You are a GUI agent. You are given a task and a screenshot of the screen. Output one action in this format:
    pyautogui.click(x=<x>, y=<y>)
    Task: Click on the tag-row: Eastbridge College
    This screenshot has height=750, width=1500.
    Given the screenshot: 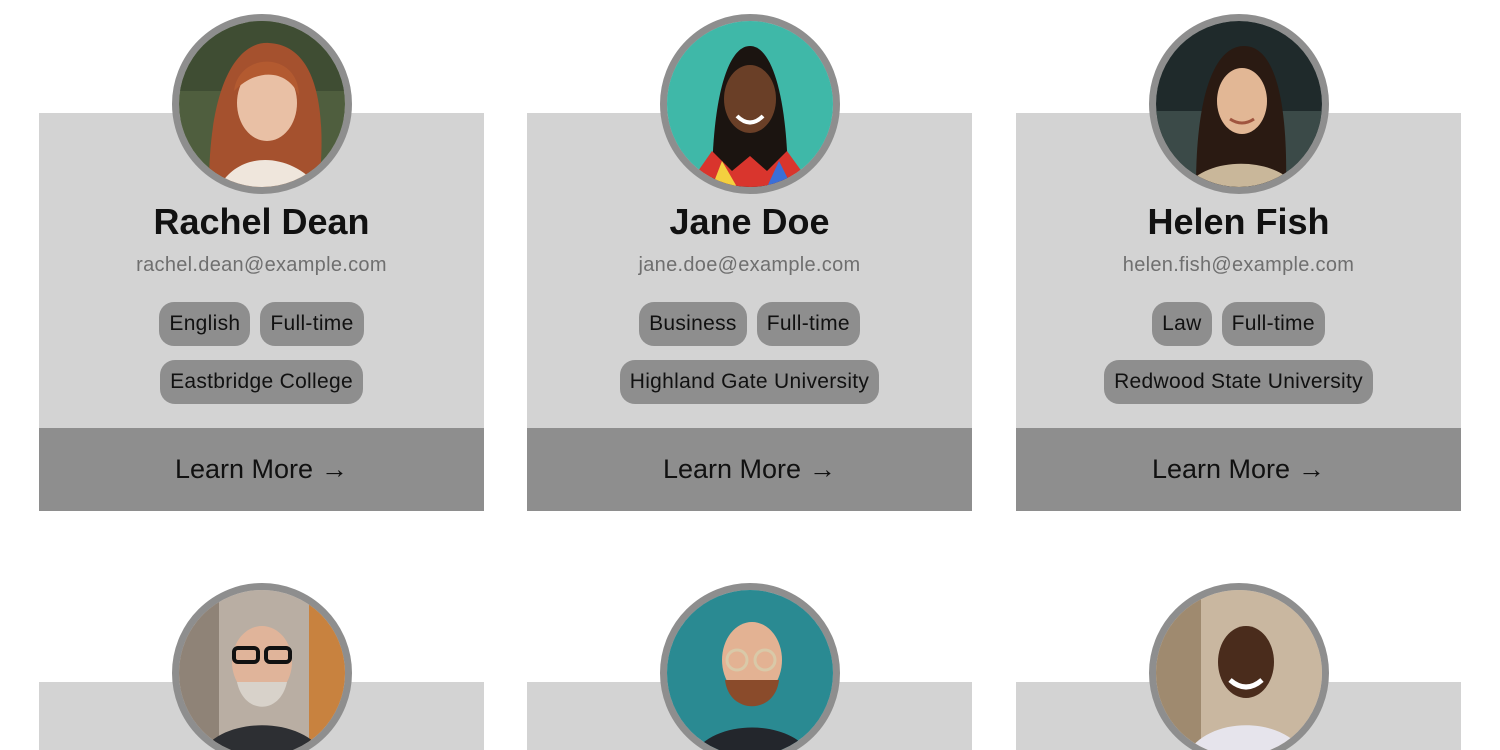 What is the action you would take?
    pyautogui.click(x=261, y=382)
    